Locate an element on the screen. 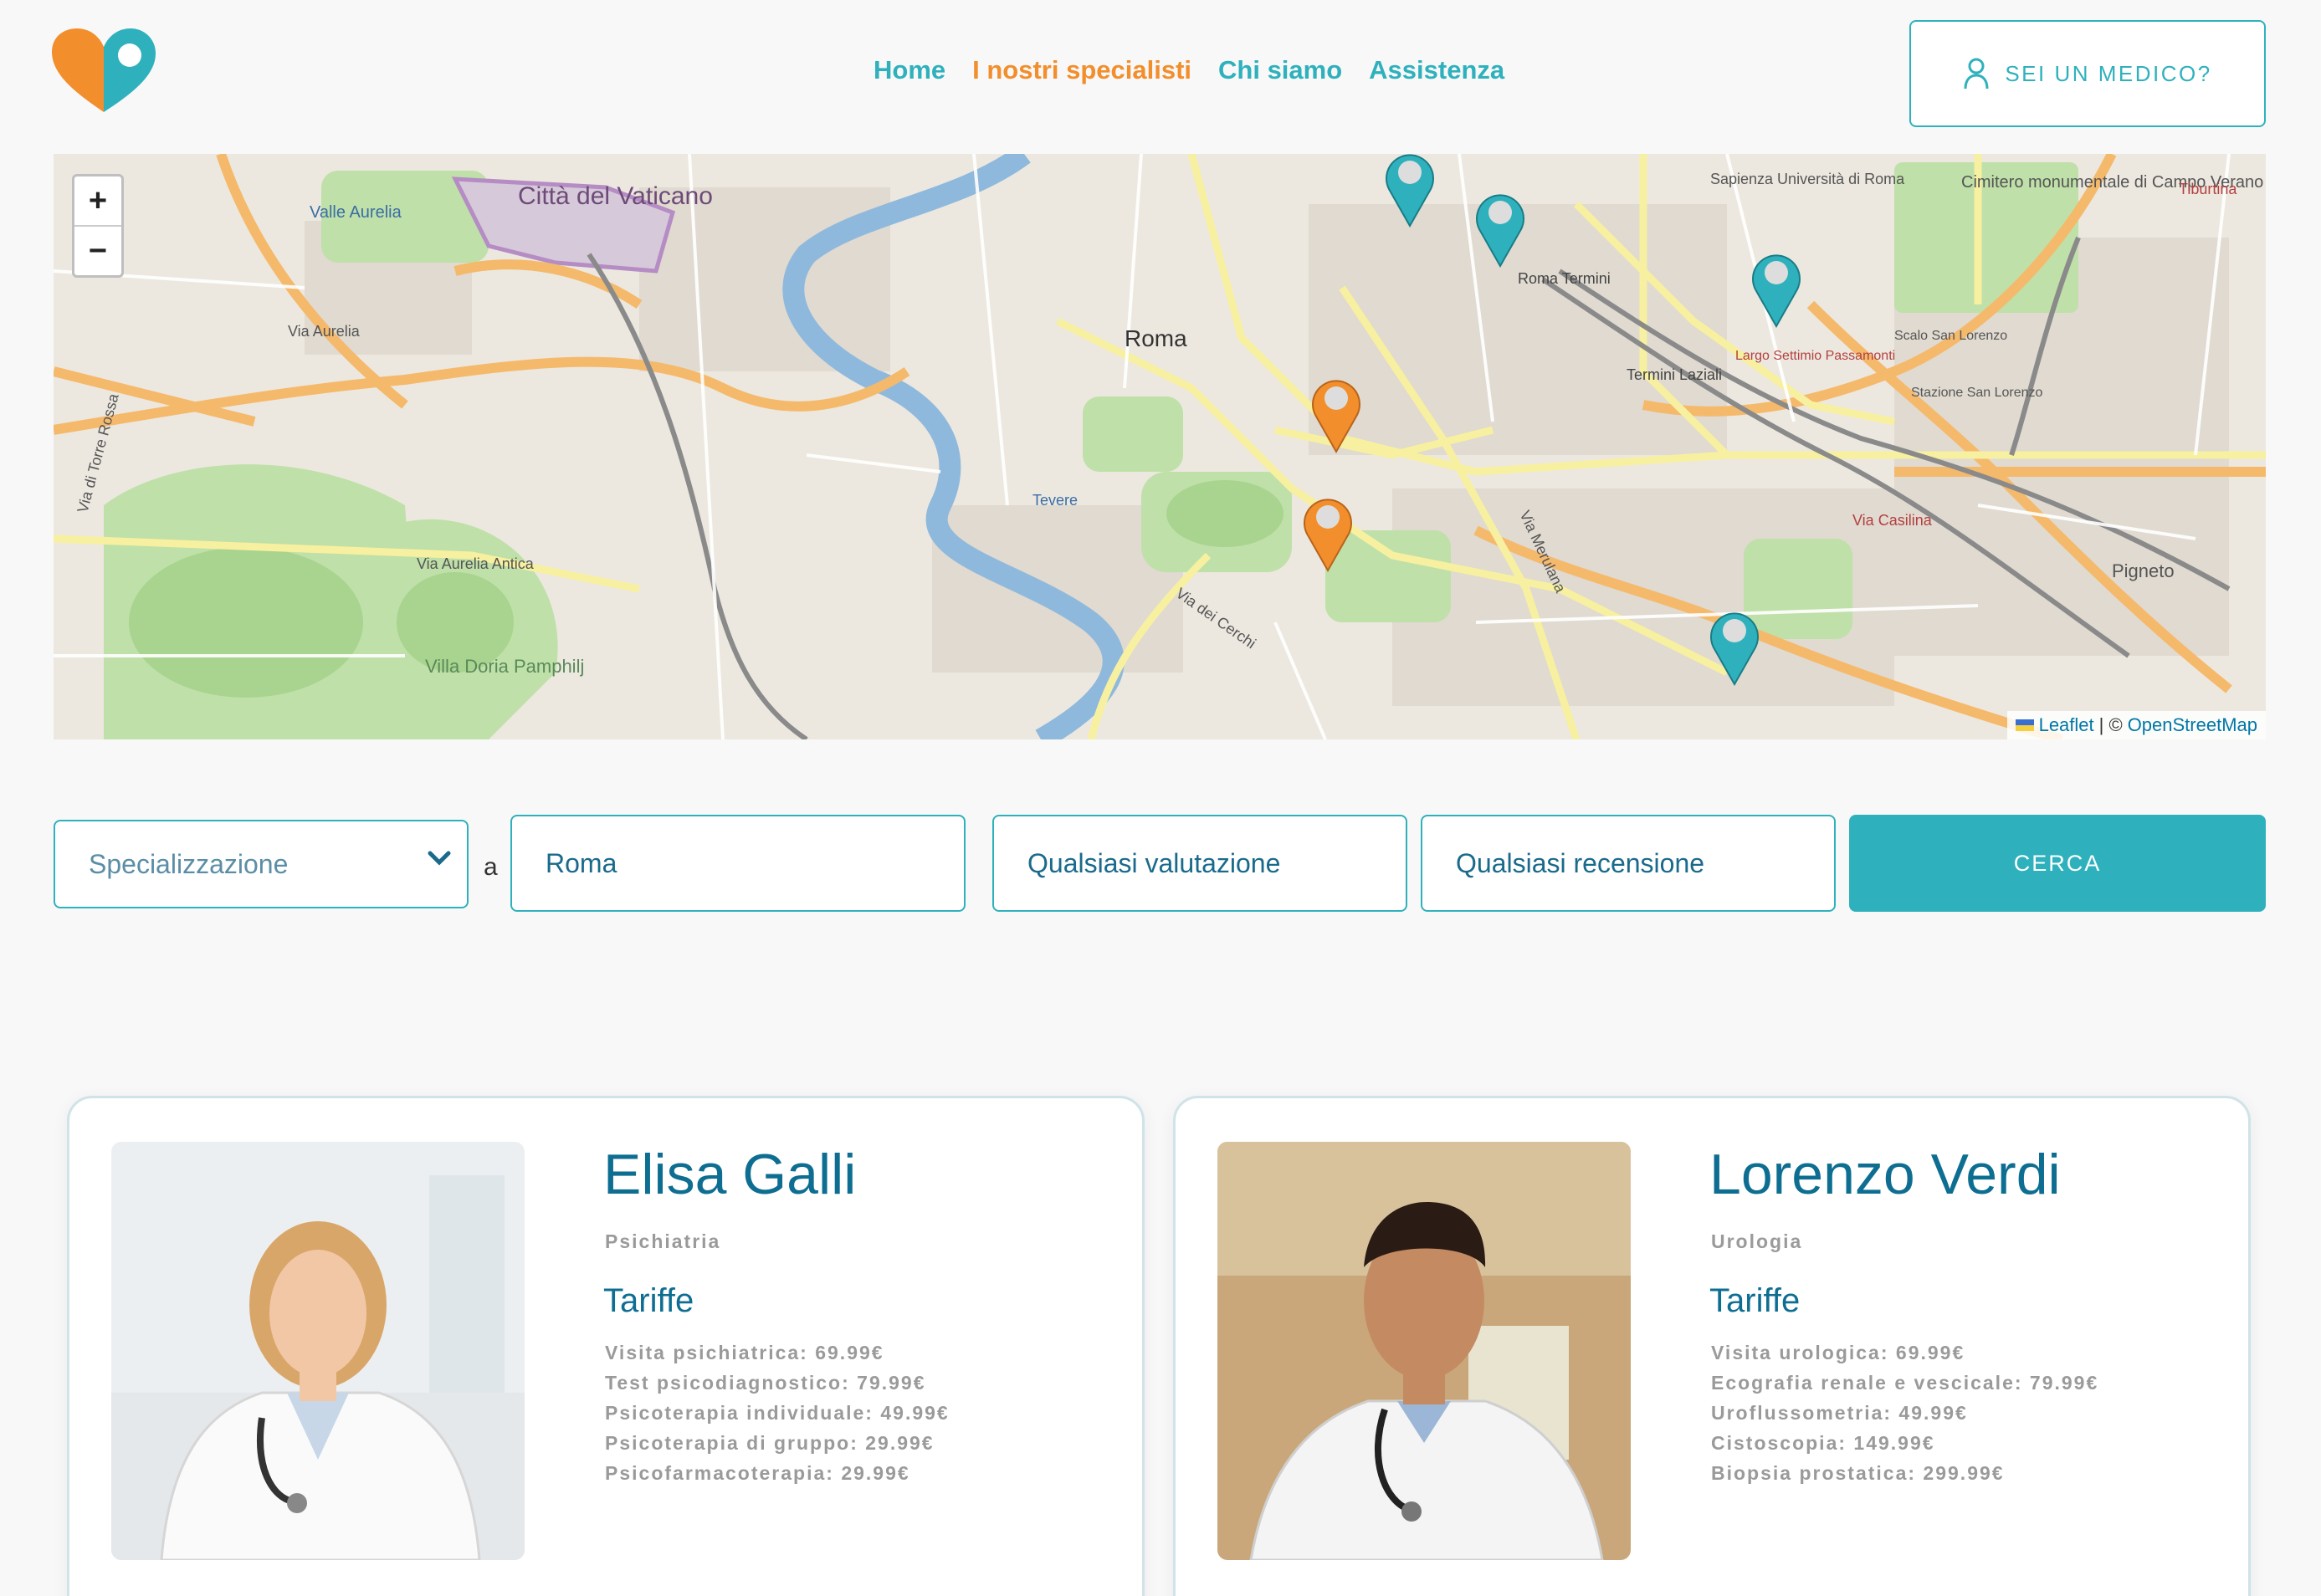 The image size is (2321, 1596). rating-filter: Qualsiasi valutazione is located at coordinates (1200, 864).